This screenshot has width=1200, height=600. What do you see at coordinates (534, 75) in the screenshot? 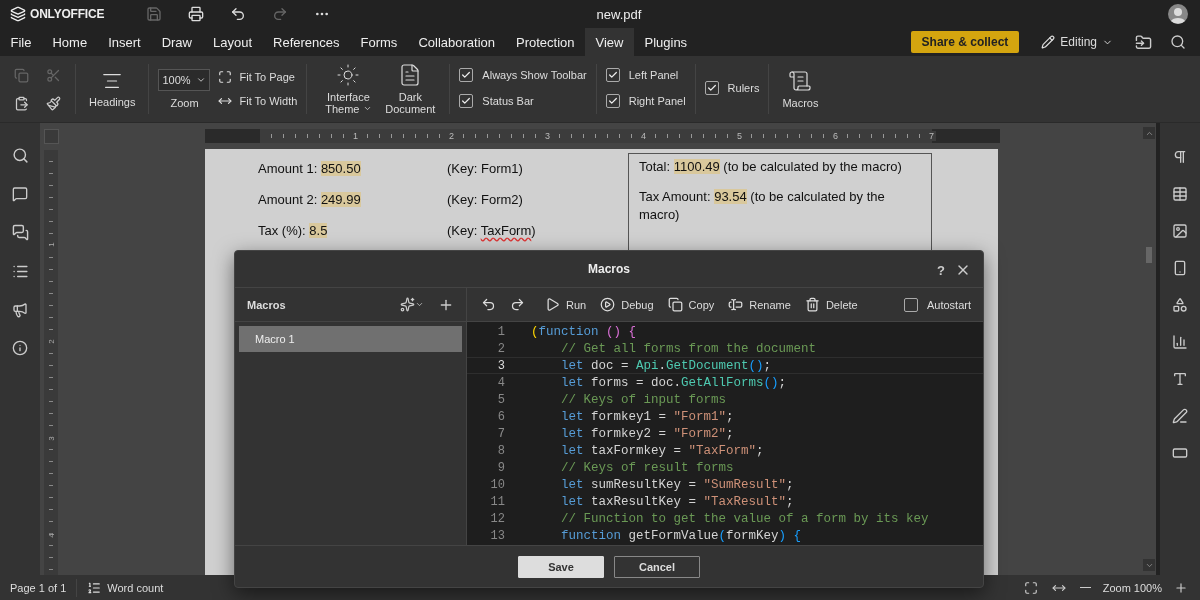
I see `option-label: Always Show Toolbar` at bounding box center [534, 75].